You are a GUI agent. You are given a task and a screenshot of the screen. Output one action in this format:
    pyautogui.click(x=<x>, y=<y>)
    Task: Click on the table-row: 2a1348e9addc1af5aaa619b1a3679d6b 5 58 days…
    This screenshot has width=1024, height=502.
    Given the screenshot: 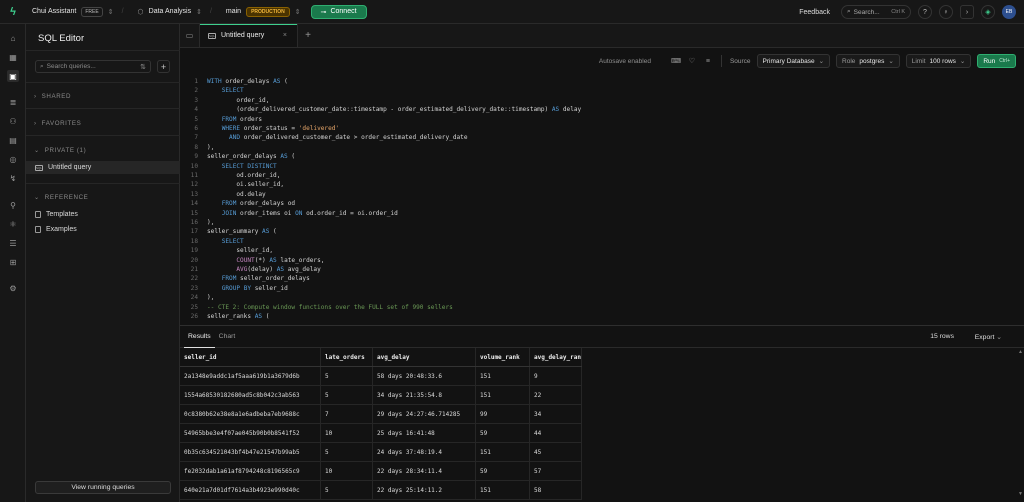 What is the action you would take?
    pyautogui.click(x=381, y=376)
    